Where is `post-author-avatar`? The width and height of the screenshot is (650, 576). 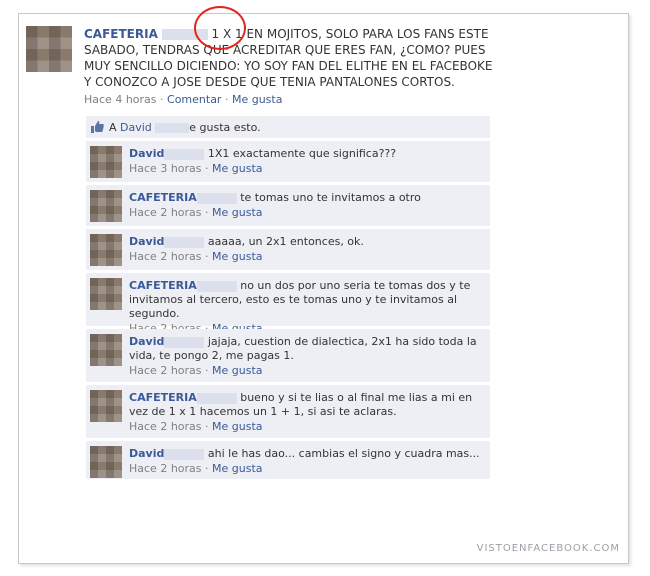
post-author-avatar is located at coordinates (49, 49).